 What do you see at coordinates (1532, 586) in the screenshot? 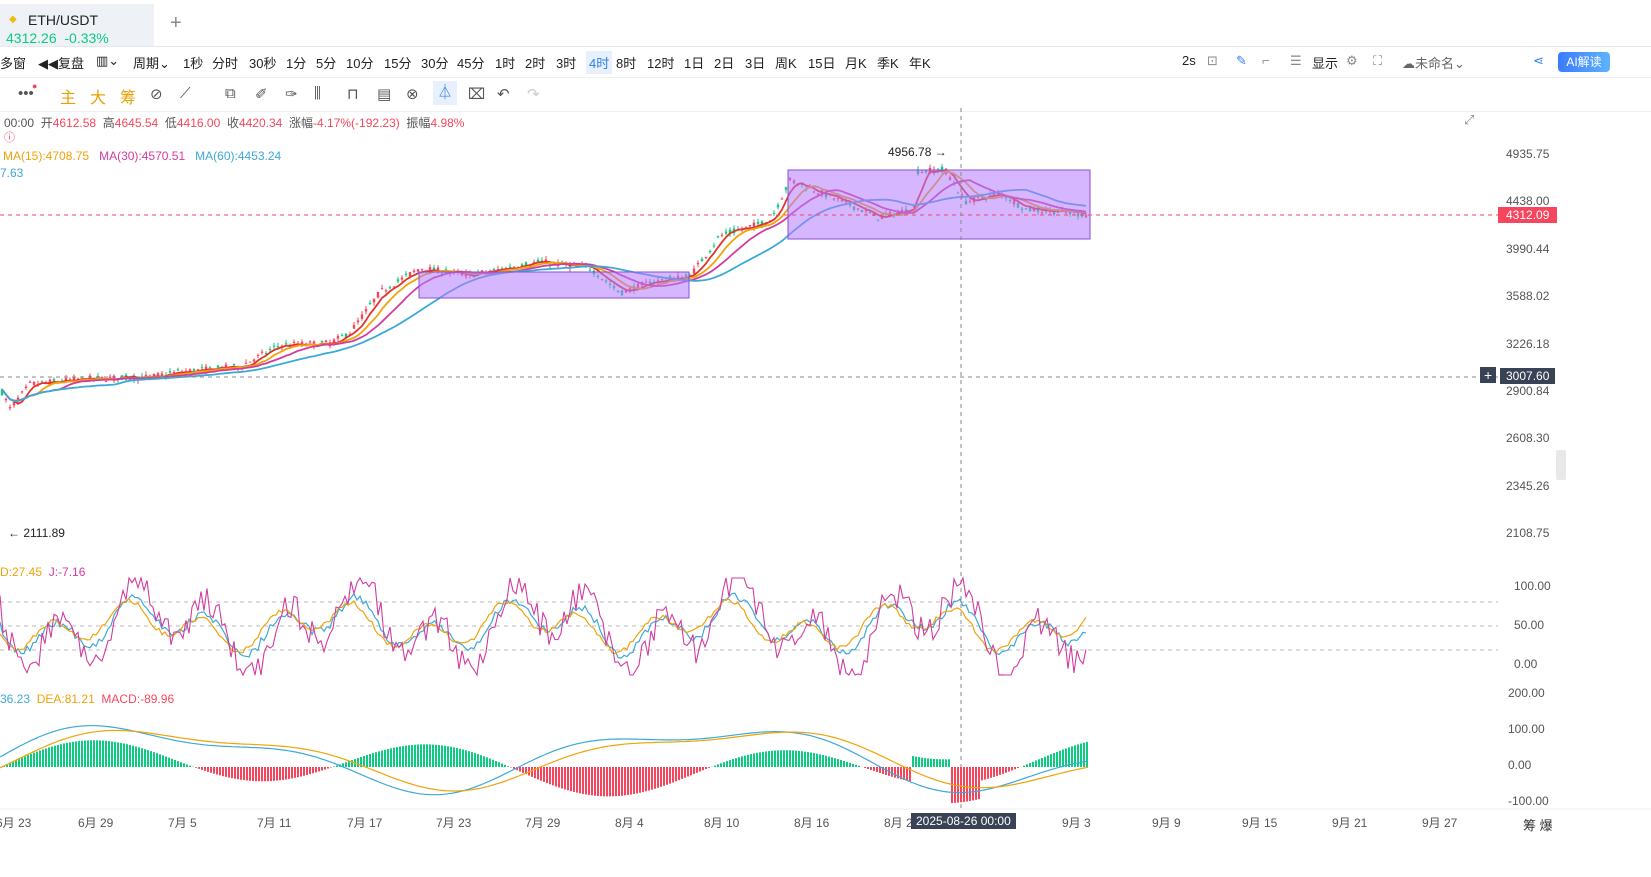
I see `kdj-tick: 100.00` at bounding box center [1532, 586].